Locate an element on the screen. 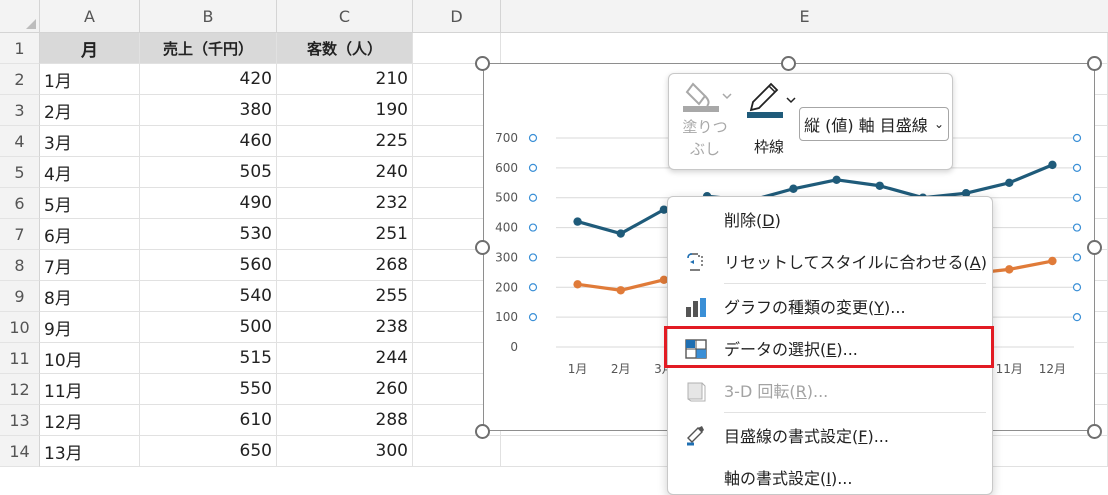  table-cell: 9月 is located at coordinates (90, 327).